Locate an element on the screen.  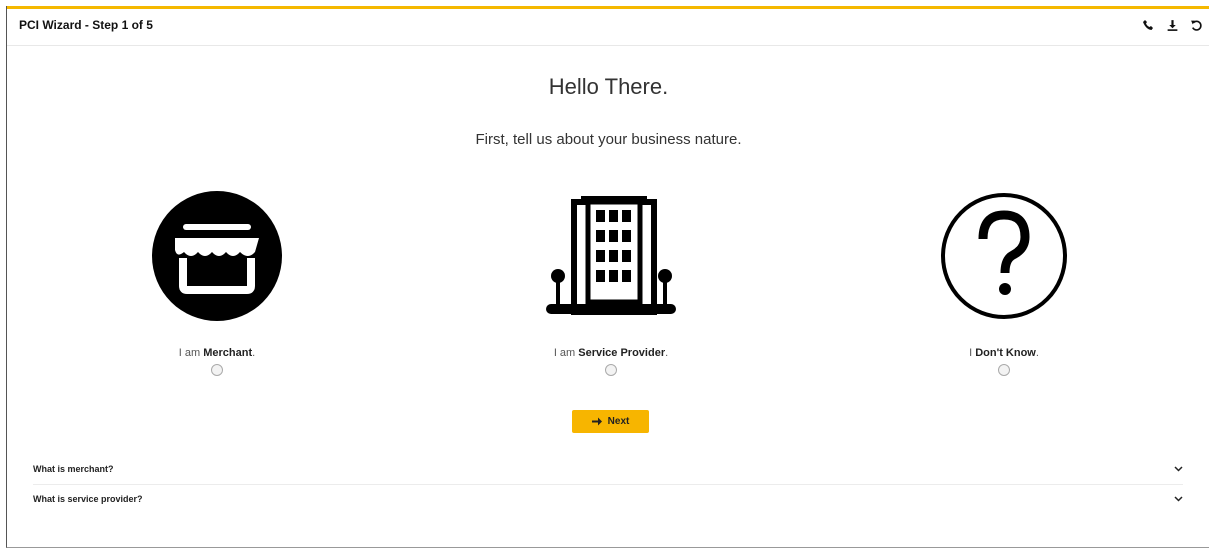
storefront-icon is located at coordinates (217, 256).